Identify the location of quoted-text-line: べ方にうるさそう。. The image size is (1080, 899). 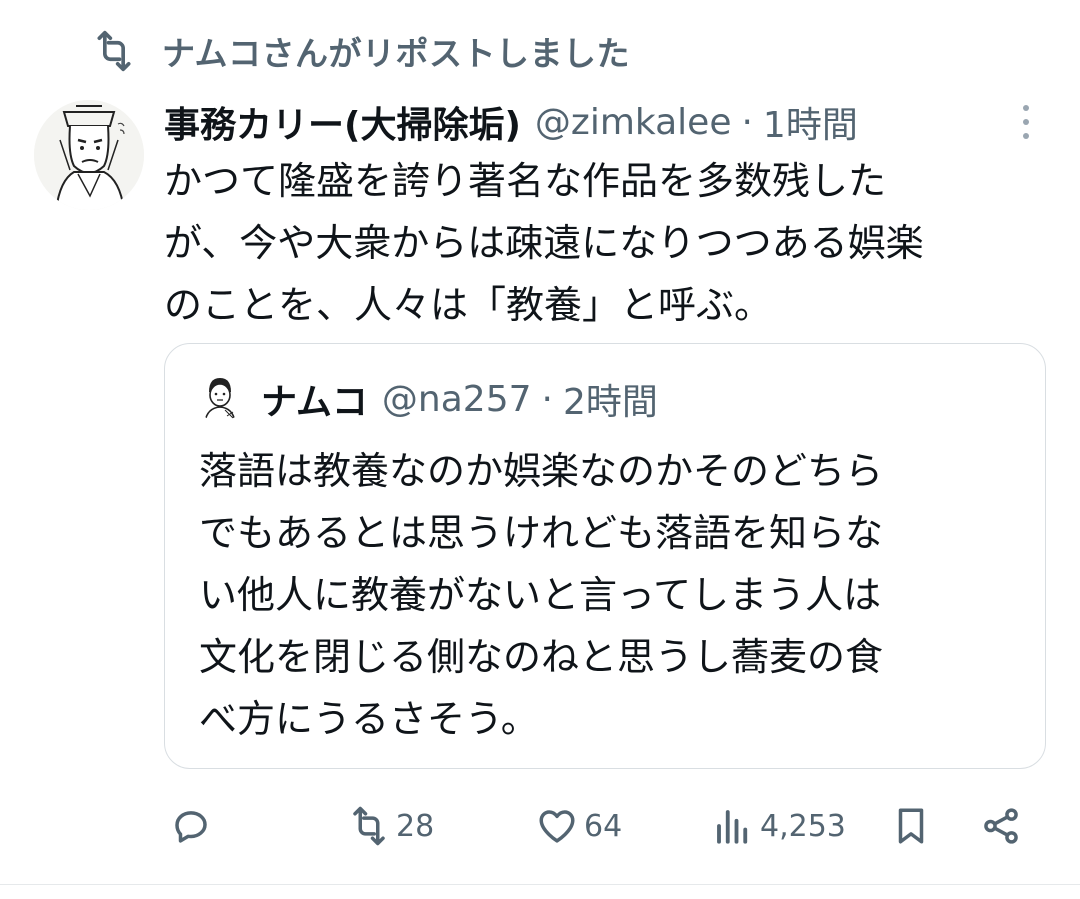
(369, 719).